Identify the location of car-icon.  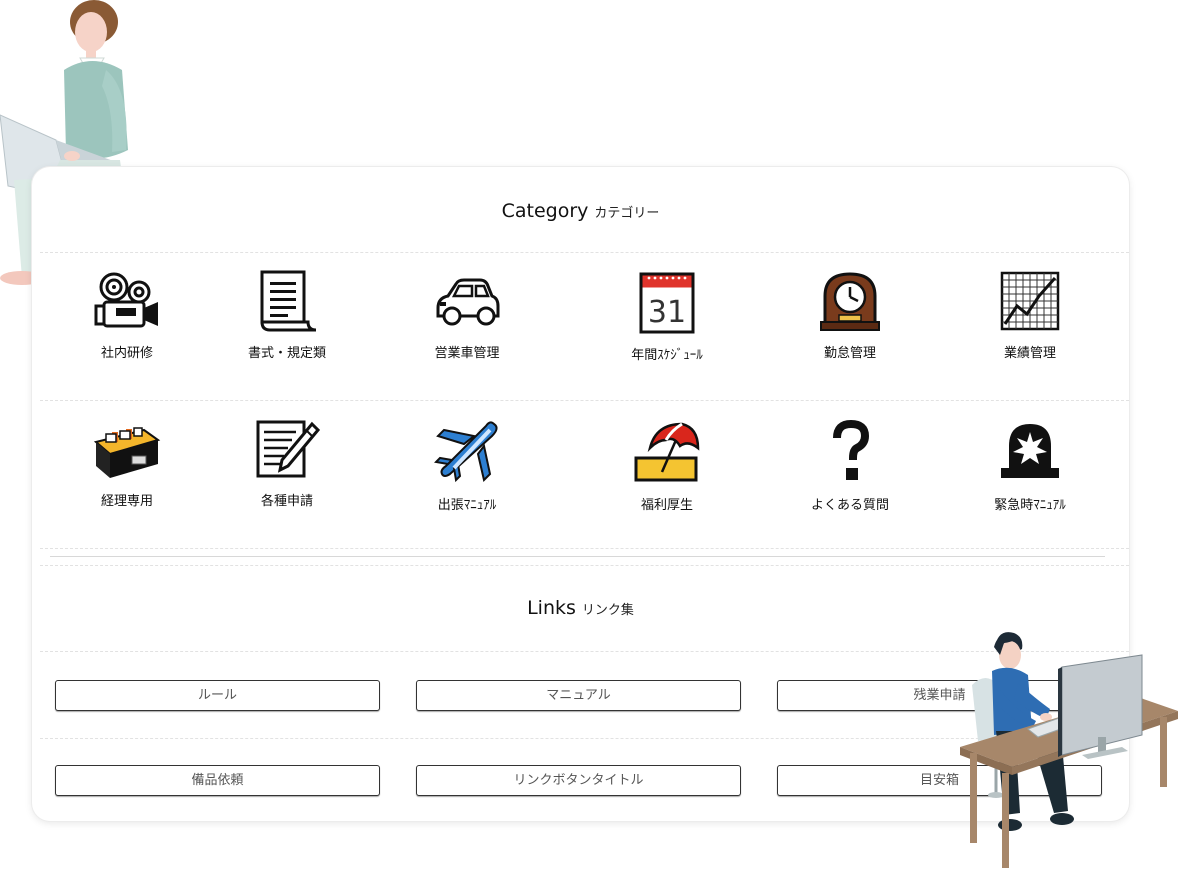
(468, 302).